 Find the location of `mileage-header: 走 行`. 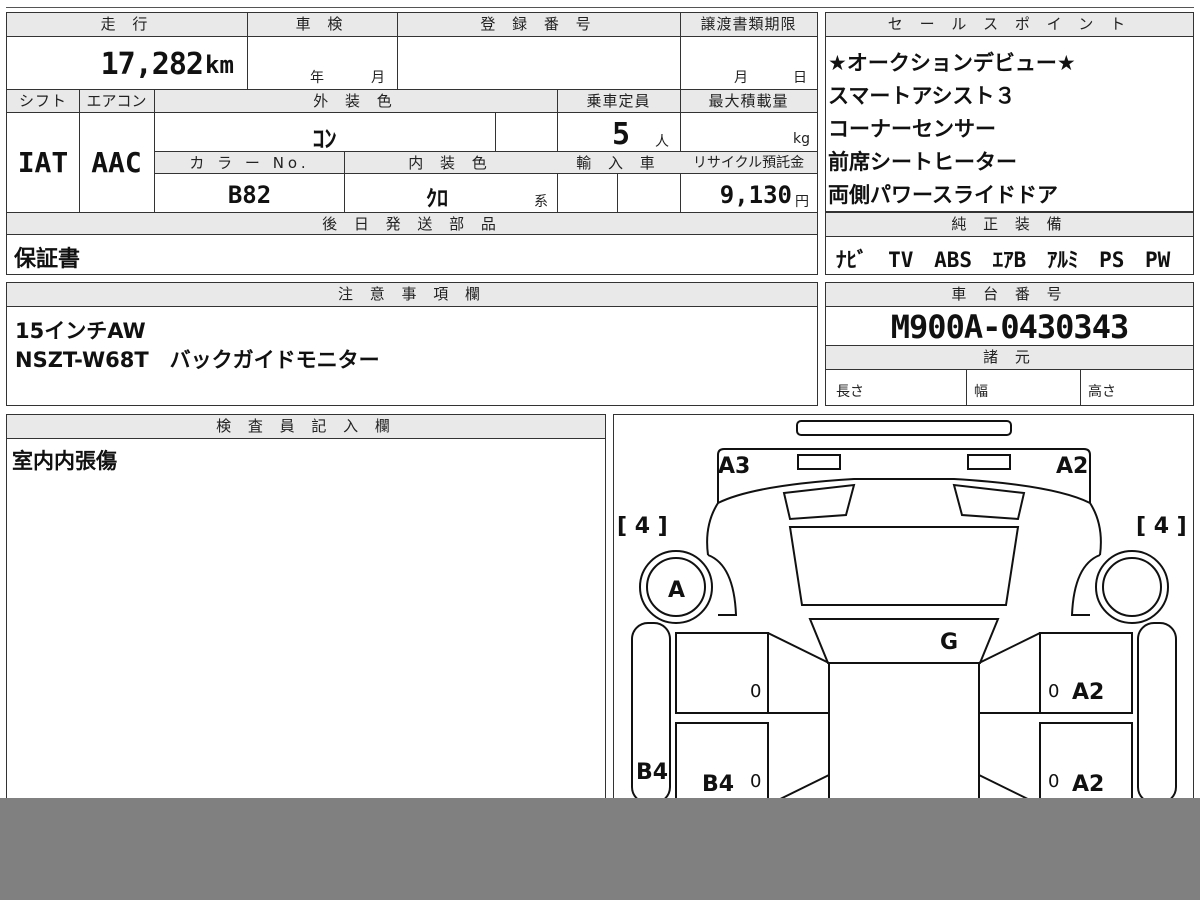

mileage-header: 走 行 is located at coordinates (127, 25).